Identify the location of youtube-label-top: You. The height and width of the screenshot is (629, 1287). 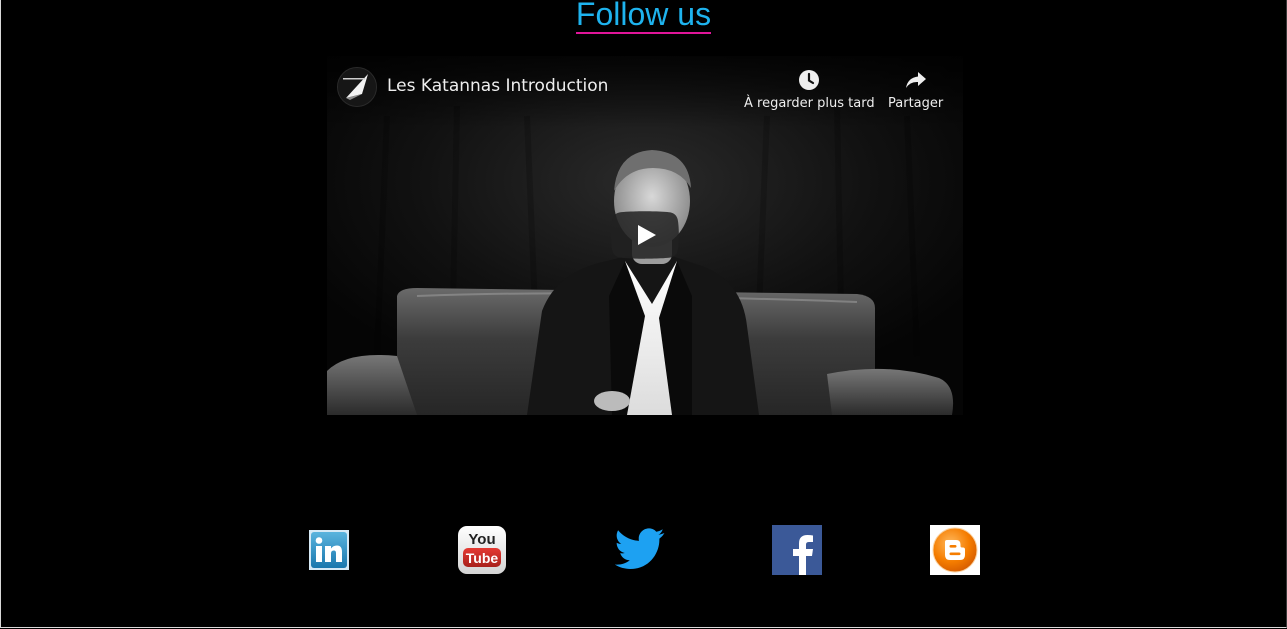
(481, 539).